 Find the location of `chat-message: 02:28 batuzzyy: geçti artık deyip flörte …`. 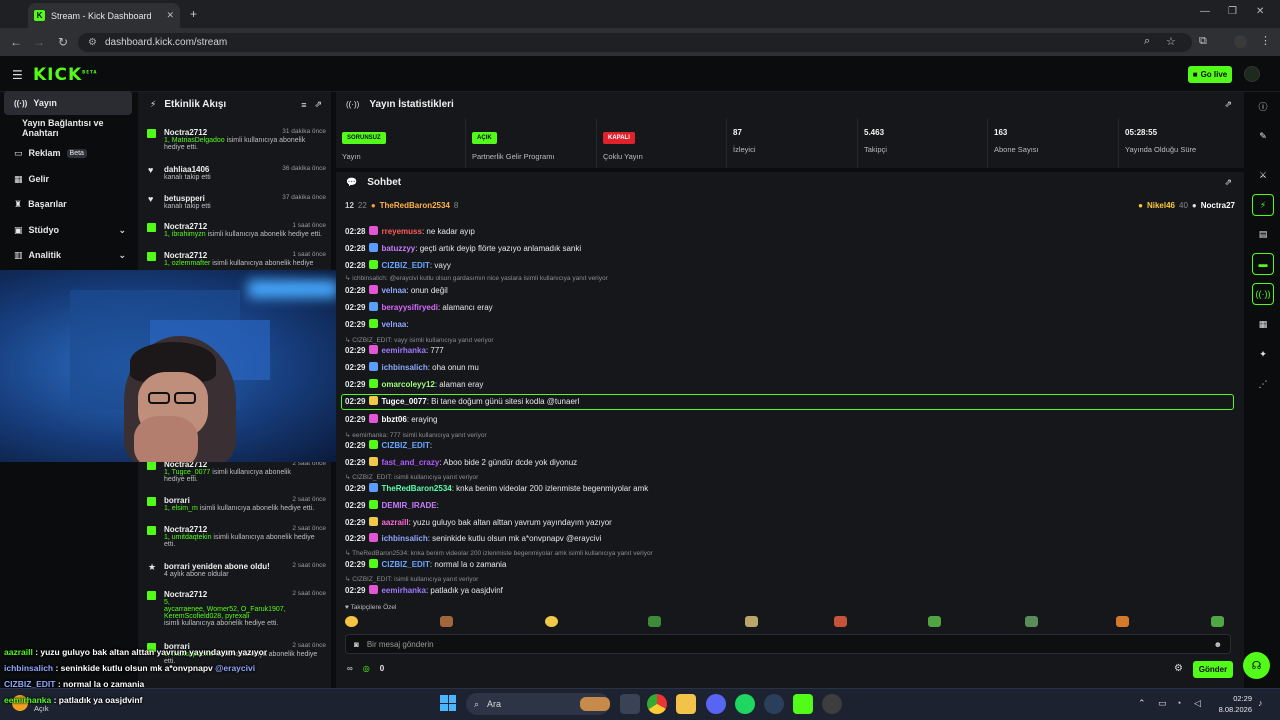

chat-message: 02:28 batuzzyy: geçti artık deyip flörte … is located at coordinates (463, 248).